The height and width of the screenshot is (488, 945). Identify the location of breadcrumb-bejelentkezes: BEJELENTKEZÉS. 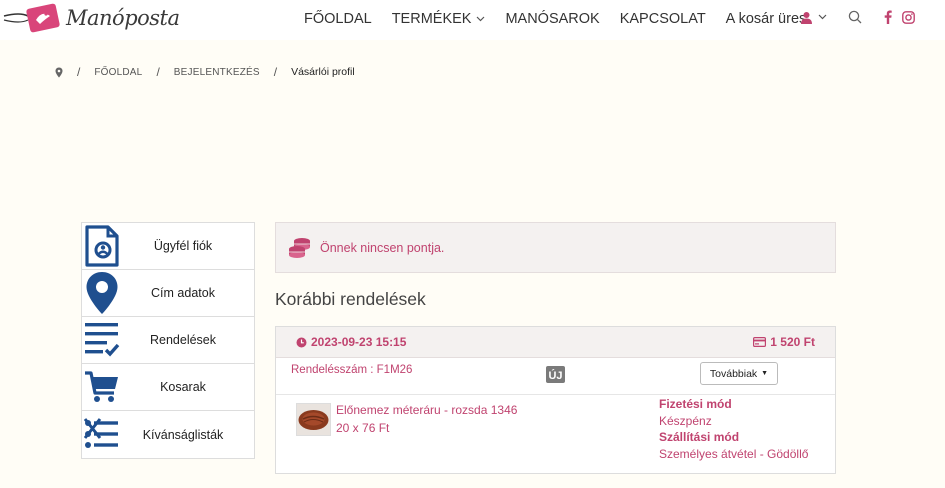
(217, 72).